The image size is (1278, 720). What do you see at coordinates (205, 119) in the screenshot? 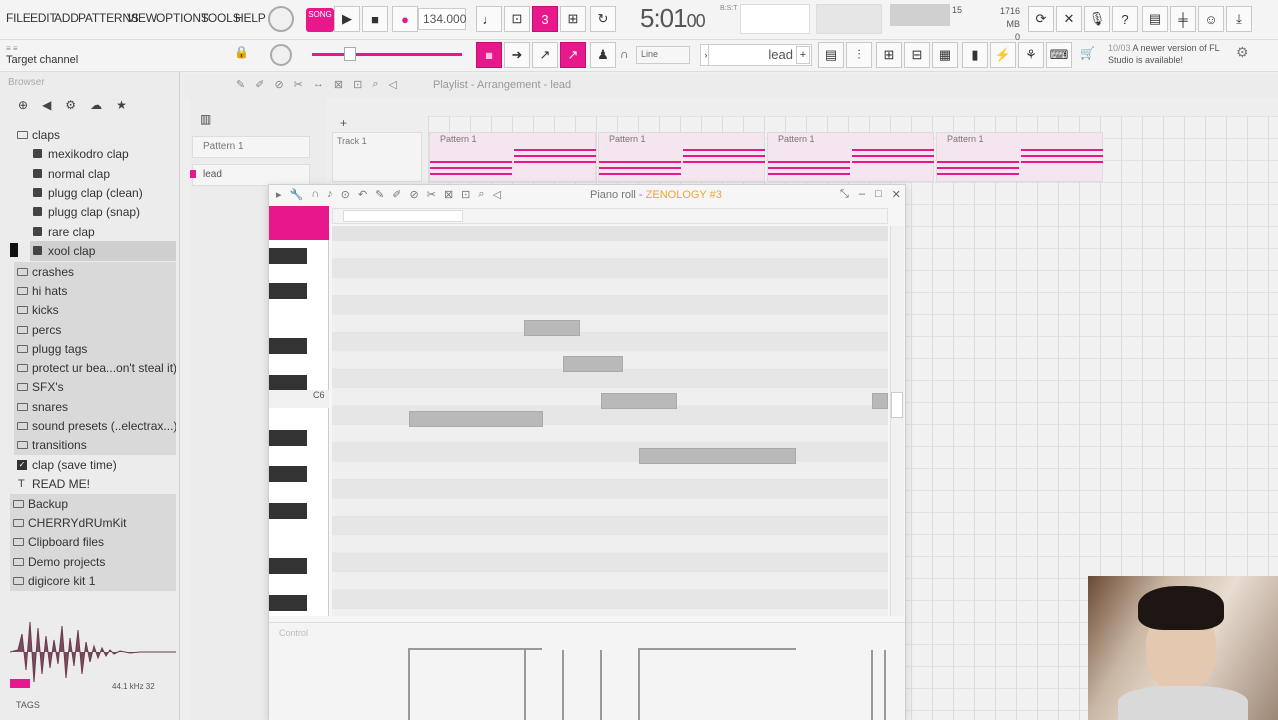
I see `pattern-picker-icon: ▥` at bounding box center [205, 119].